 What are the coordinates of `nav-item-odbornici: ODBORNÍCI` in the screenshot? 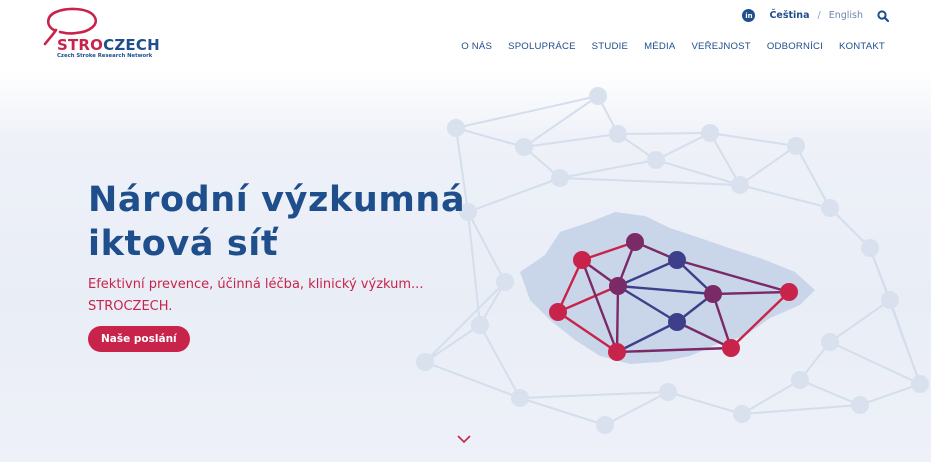 It's located at (795, 46).